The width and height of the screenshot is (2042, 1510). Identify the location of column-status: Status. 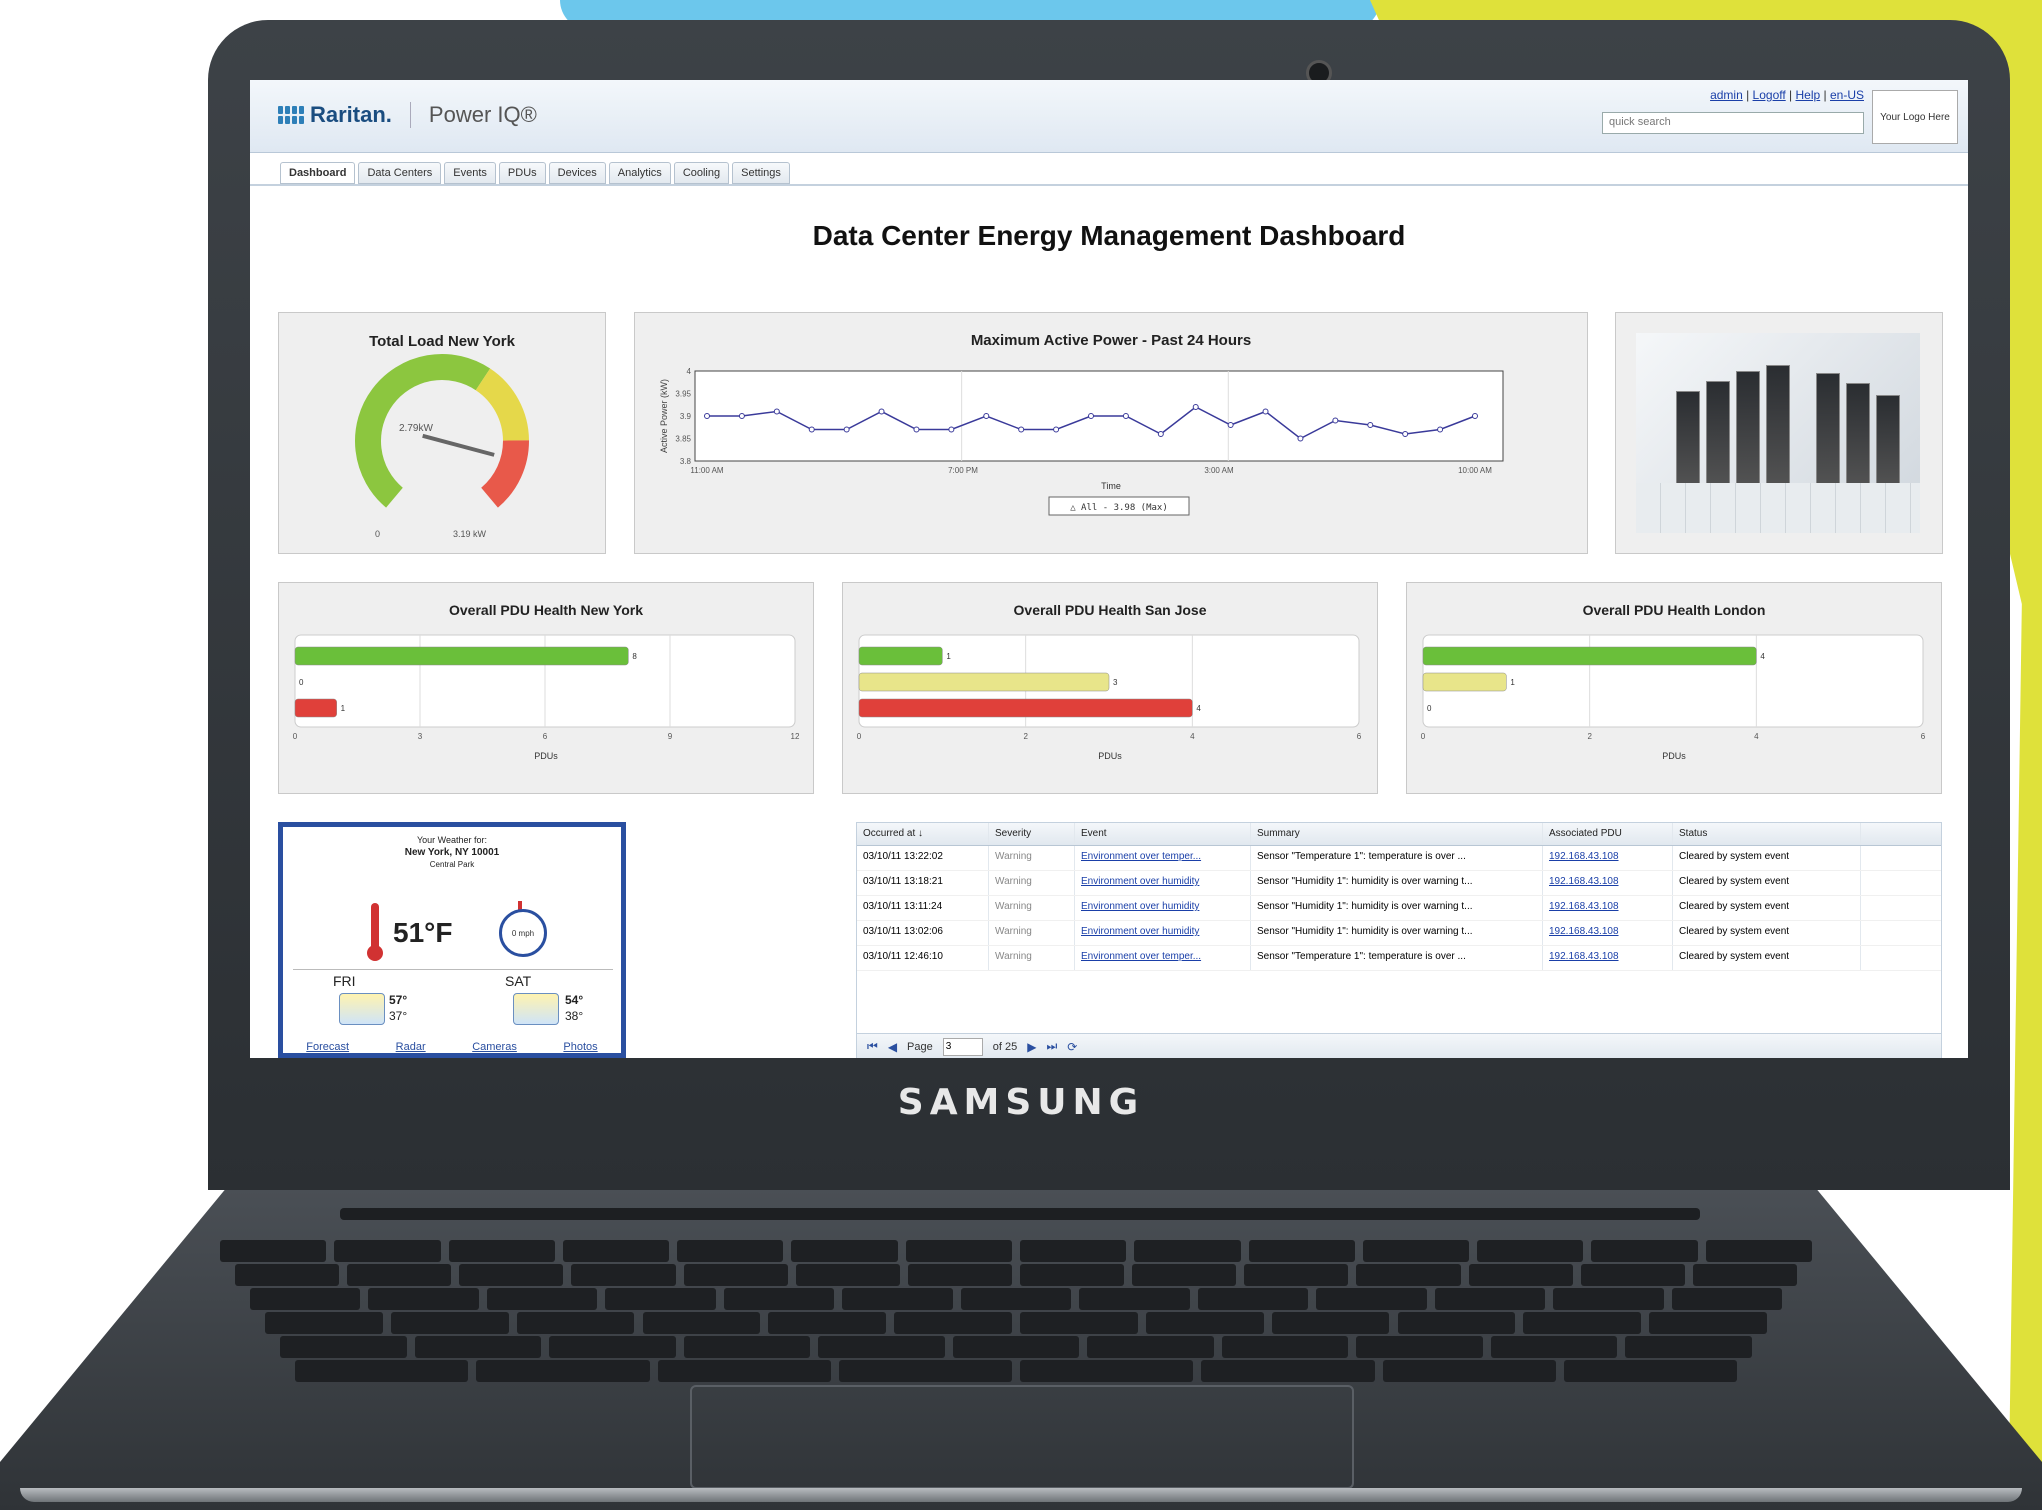
(1767, 834).